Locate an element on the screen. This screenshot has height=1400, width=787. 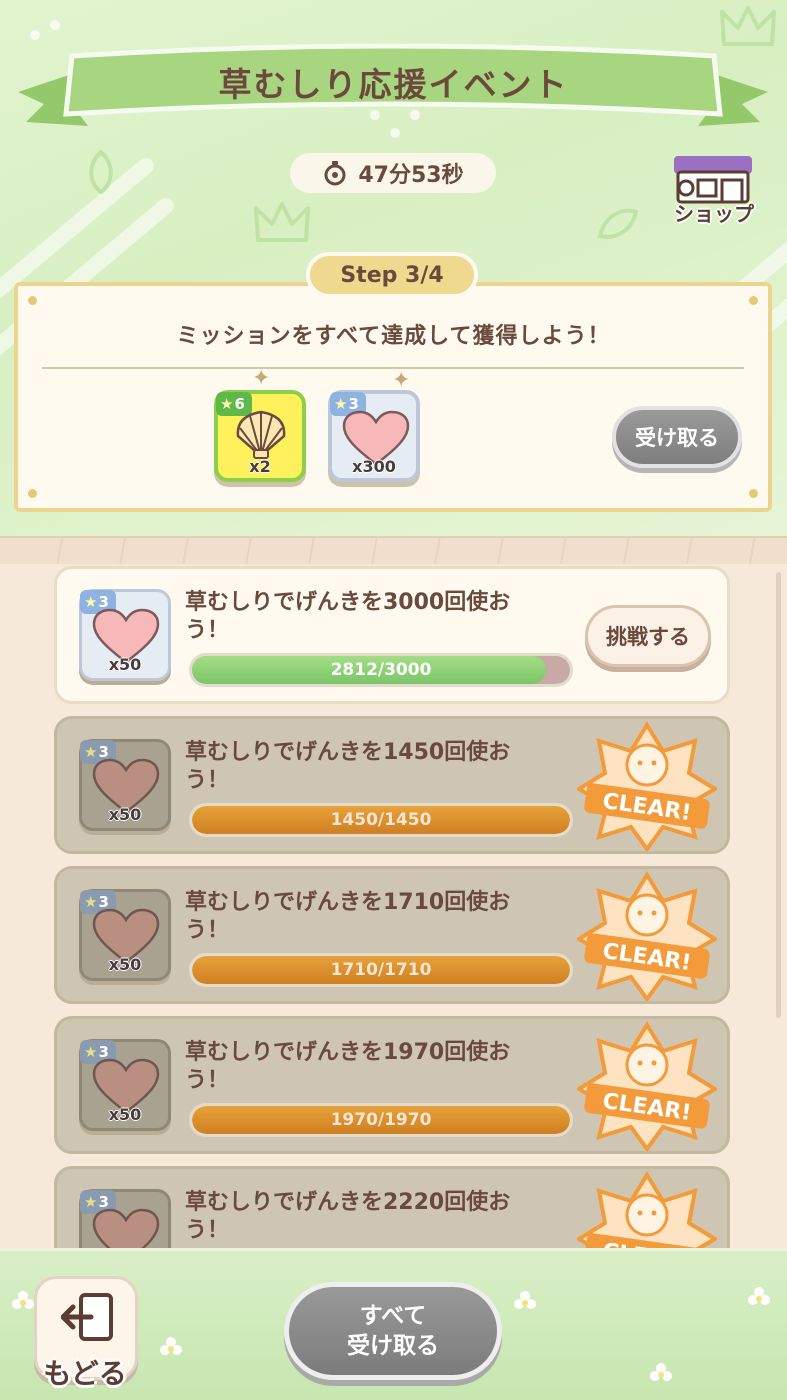
reward-item-heart: ★ 3 x300 is located at coordinates (374, 436).